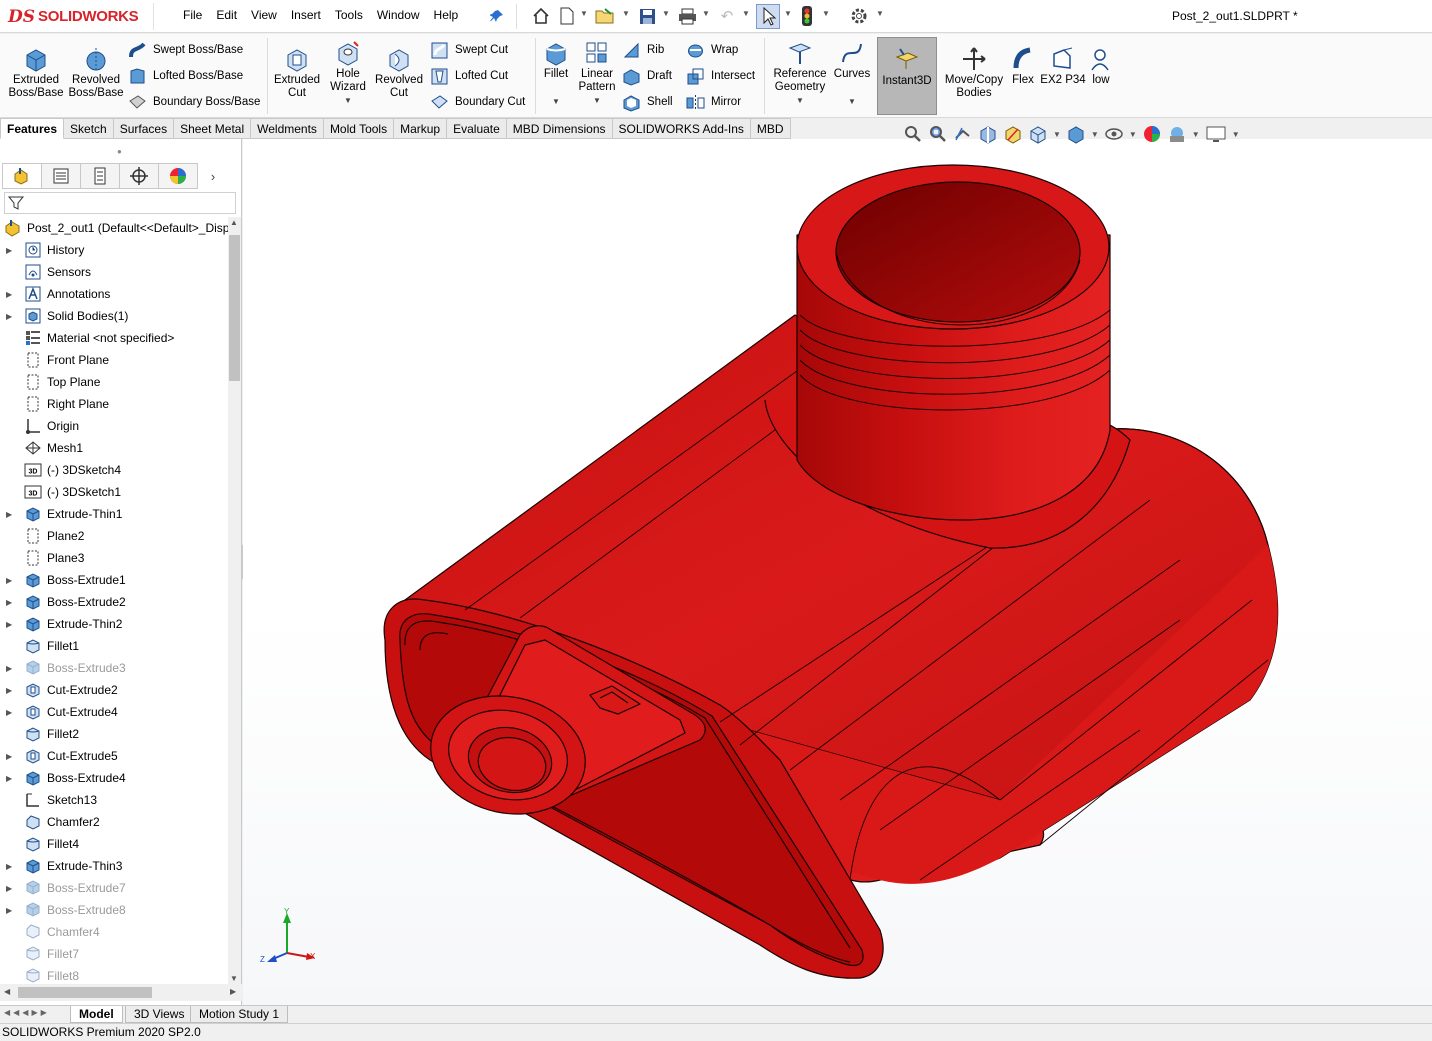 This screenshot has width=1432, height=1041. Describe the element at coordinates (114, 646) in the screenshot. I see `tree-item: Fillet1` at that location.